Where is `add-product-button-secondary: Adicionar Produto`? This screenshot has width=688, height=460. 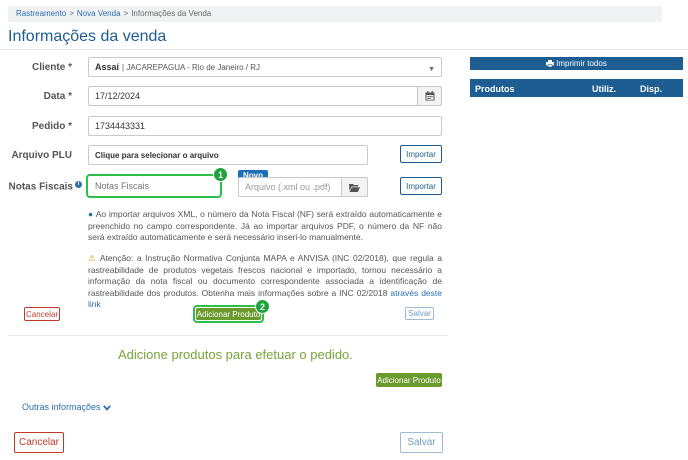 add-product-button-secondary: Adicionar Produto is located at coordinates (409, 380).